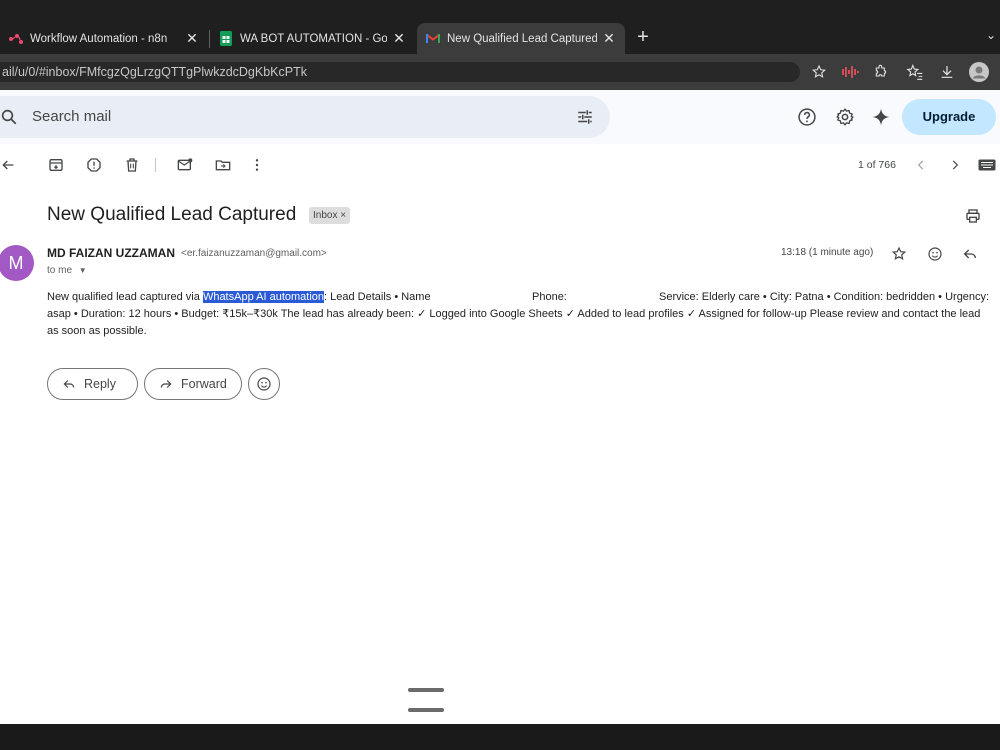  What do you see at coordinates (60, 270) in the screenshot?
I see `recipient-label: to me` at bounding box center [60, 270].